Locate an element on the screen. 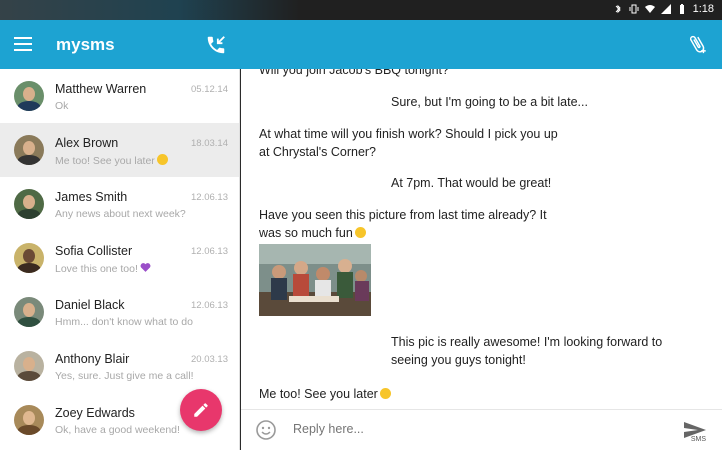  battery-icon is located at coordinates (681, 9).